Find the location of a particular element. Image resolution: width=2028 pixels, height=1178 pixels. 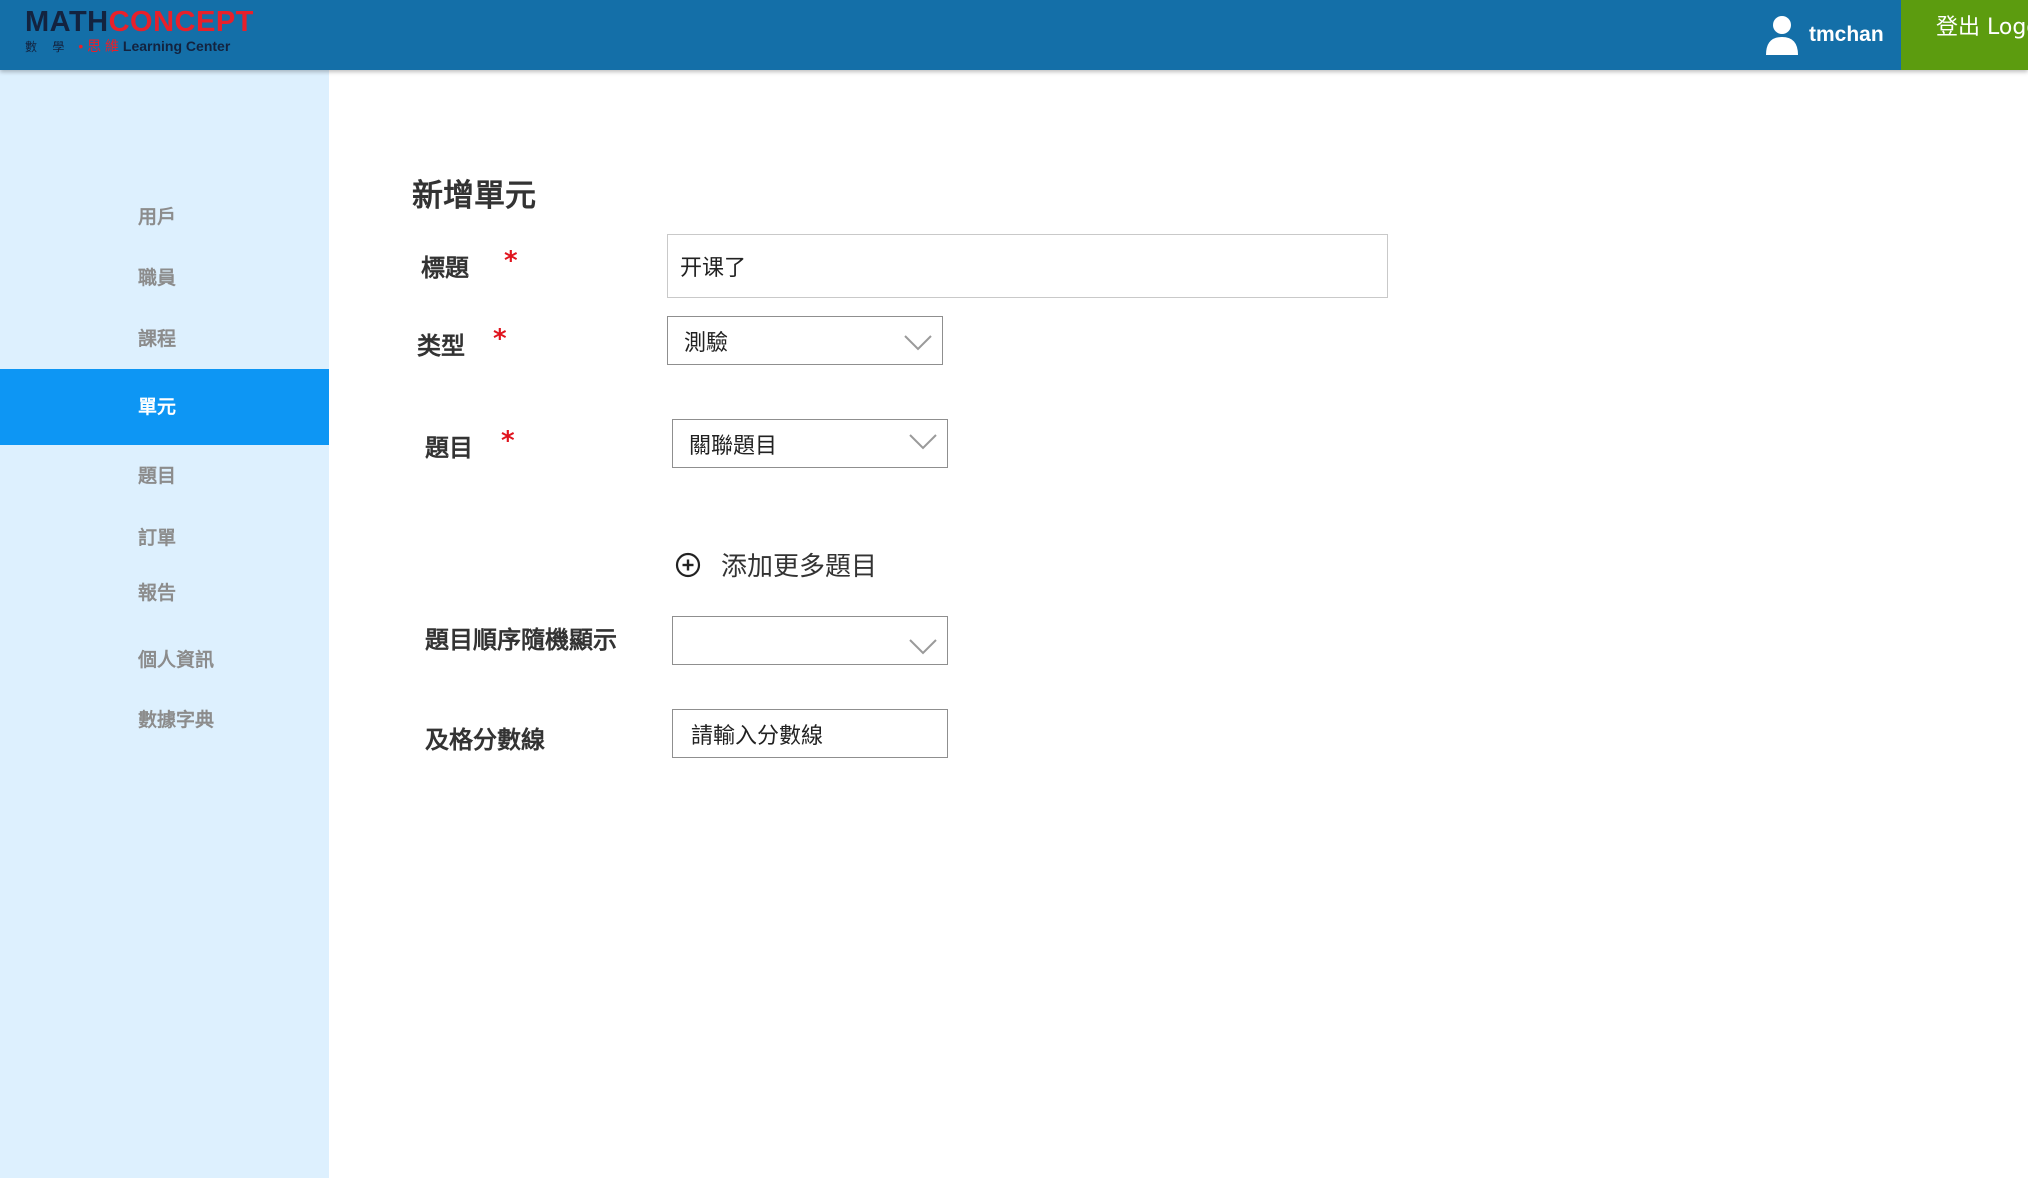

logo-math-text: MATH is located at coordinates (67, 22).